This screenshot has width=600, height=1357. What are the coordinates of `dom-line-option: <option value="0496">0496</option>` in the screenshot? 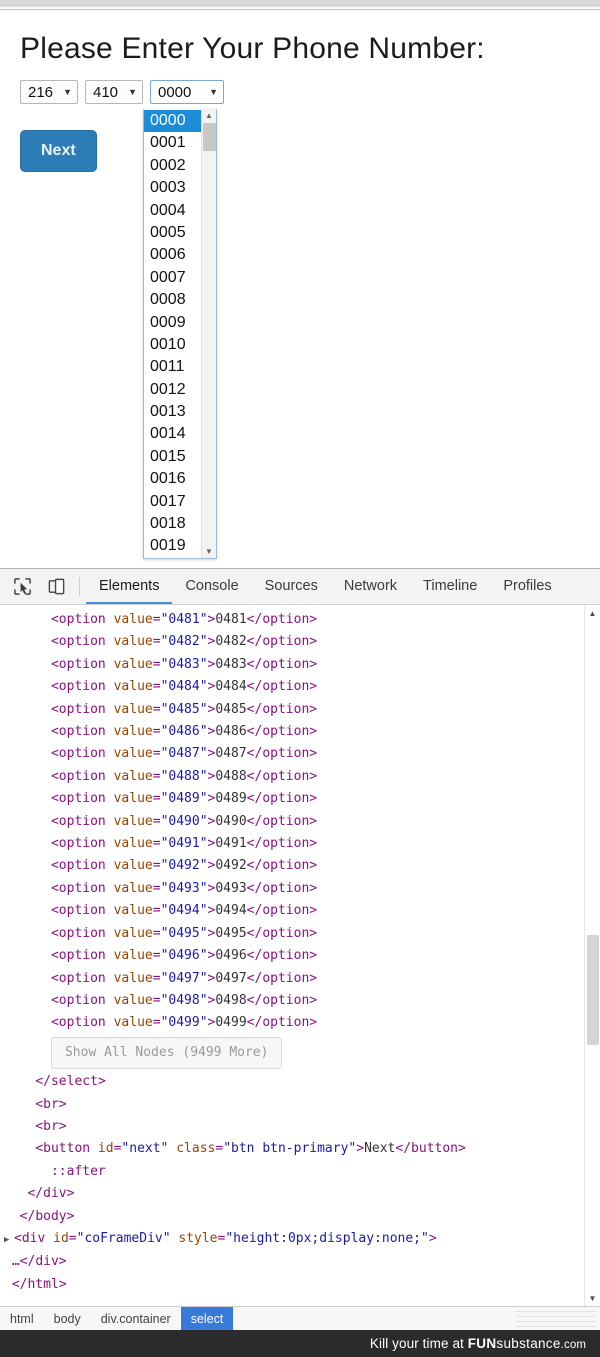 It's located at (292, 956).